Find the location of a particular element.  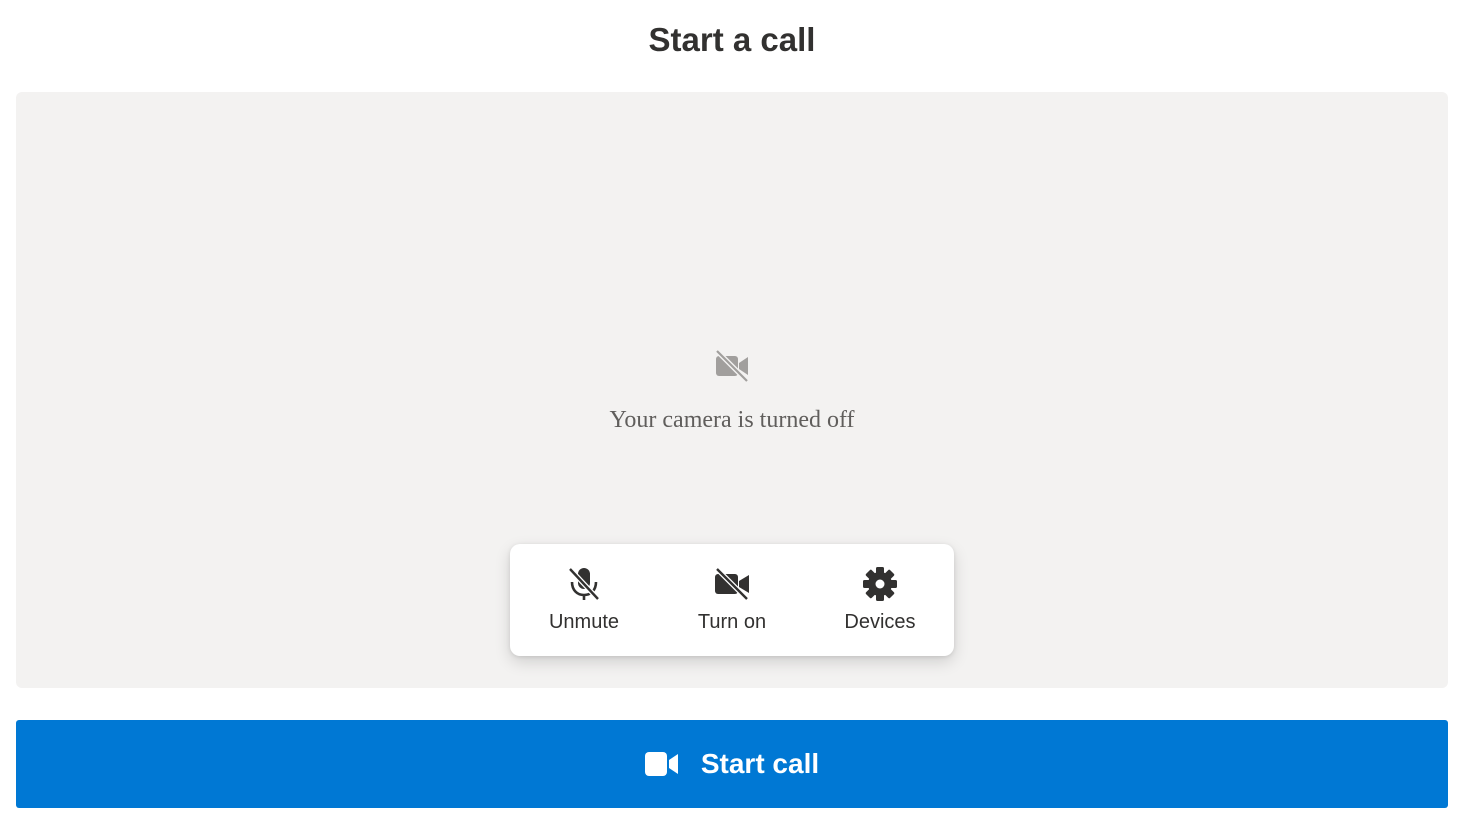

turn-on-label: Turn on is located at coordinates (732, 622).